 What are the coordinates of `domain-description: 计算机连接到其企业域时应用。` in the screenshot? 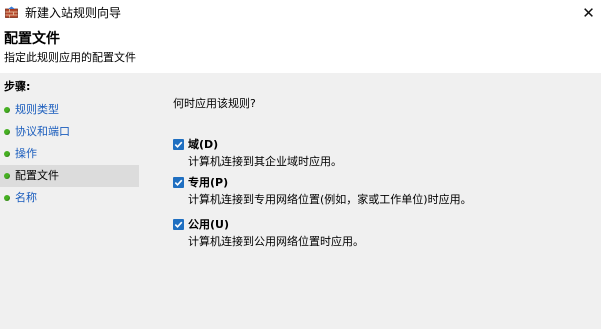 It's located at (265, 161).